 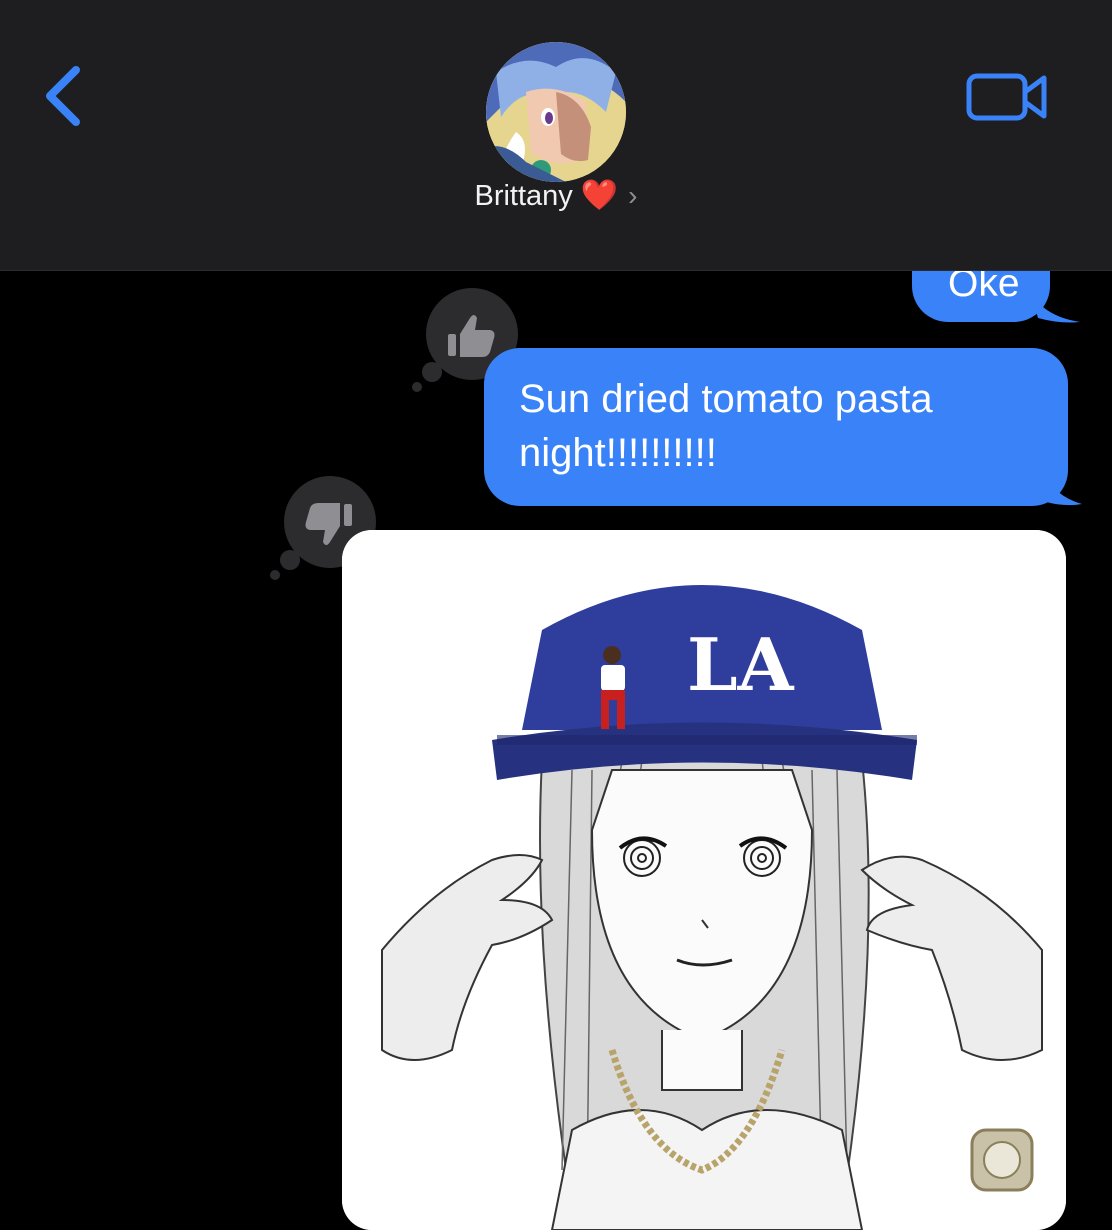 I want to click on contact-name: Brittany, so click(x=523, y=196).